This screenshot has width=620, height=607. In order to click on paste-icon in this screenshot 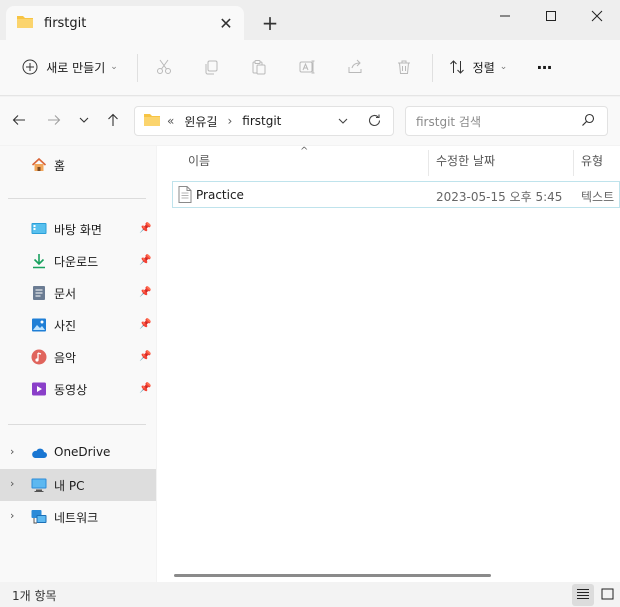, I will do `click(259, 67)`.